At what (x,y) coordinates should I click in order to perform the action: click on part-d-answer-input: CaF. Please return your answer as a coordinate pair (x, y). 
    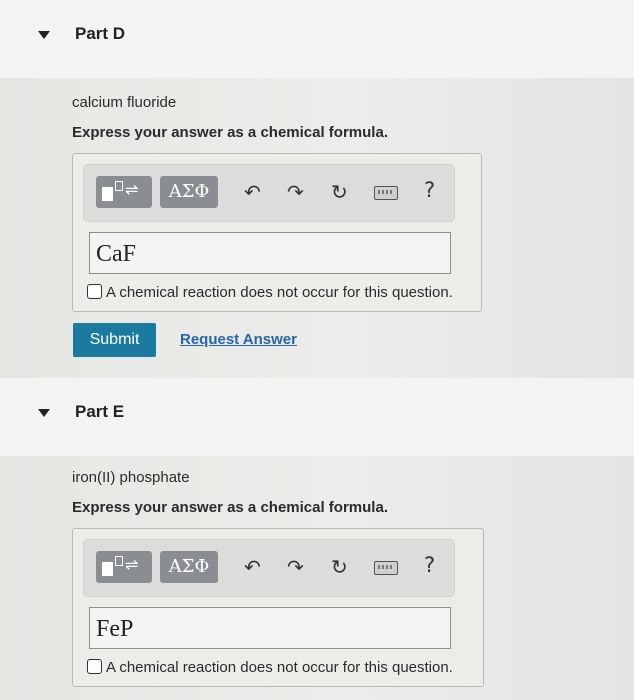
    Looking at the image, I should click on (270, 253).